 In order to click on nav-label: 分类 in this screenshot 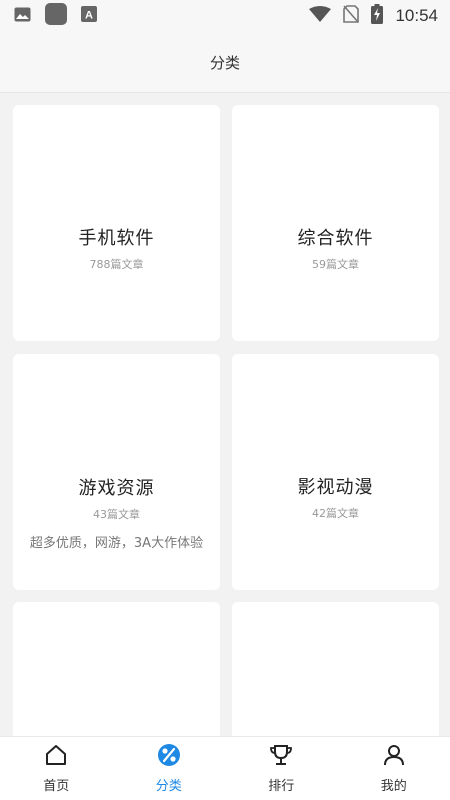, I will do `click(168, 786)`.